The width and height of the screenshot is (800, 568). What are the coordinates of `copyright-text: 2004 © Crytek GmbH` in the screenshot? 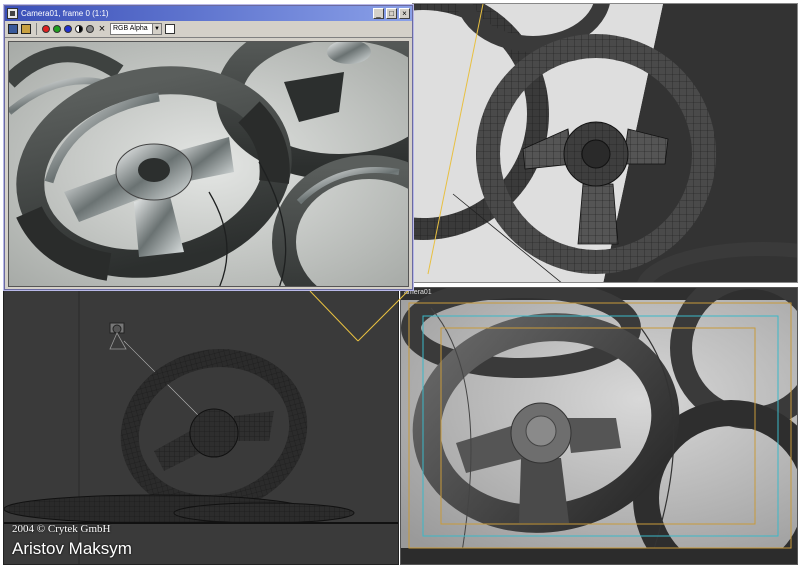 It's located at (61, 529).